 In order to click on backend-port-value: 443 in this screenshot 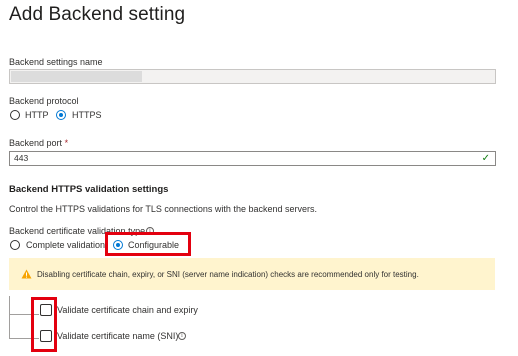, I will do `click(21, 158)`.